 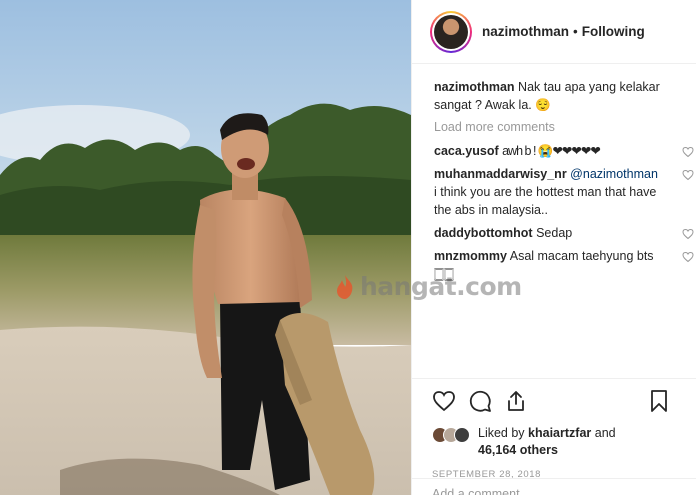 What do you see at coordinates (525, 31) in the screenshot?
I see `post-username: nazimothman` at bounding box center [525, 31].